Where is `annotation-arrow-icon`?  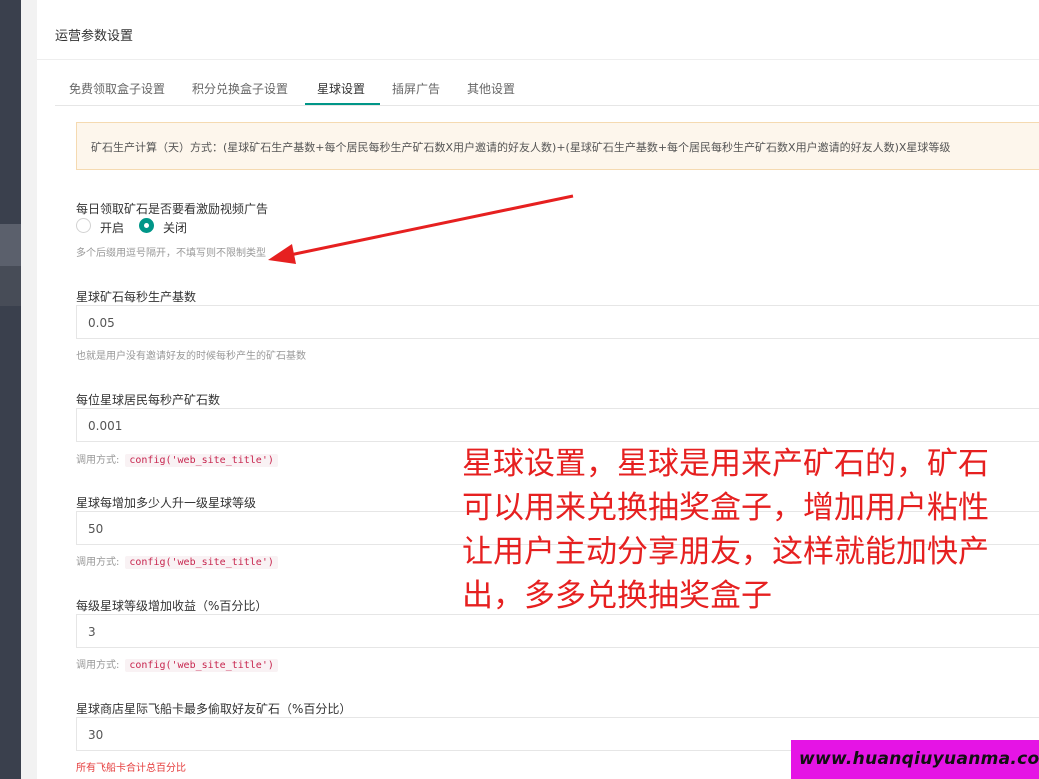 annotation-arrow-icon is located at coordinates (421, 229).